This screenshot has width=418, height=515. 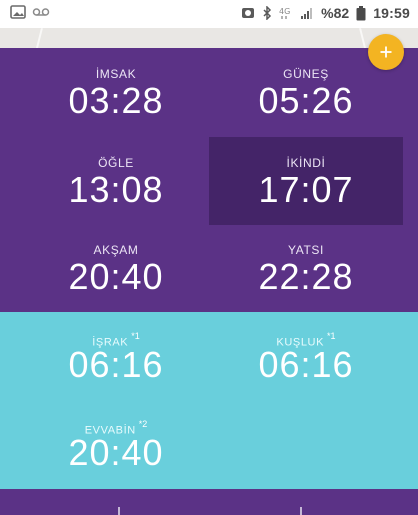 I want to click on prayer-label: ÖĞLE, so click(x=116, y=163).